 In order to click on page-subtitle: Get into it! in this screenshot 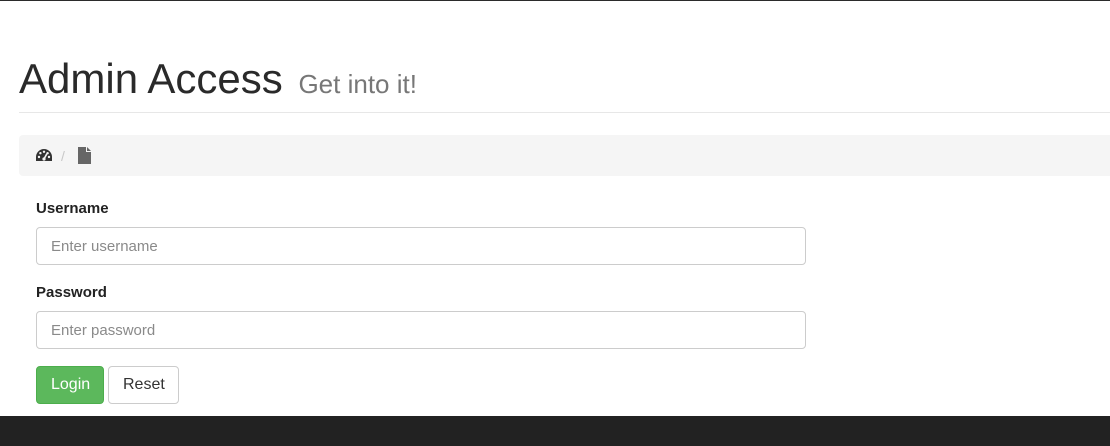, I will do `click(357, 84)`.